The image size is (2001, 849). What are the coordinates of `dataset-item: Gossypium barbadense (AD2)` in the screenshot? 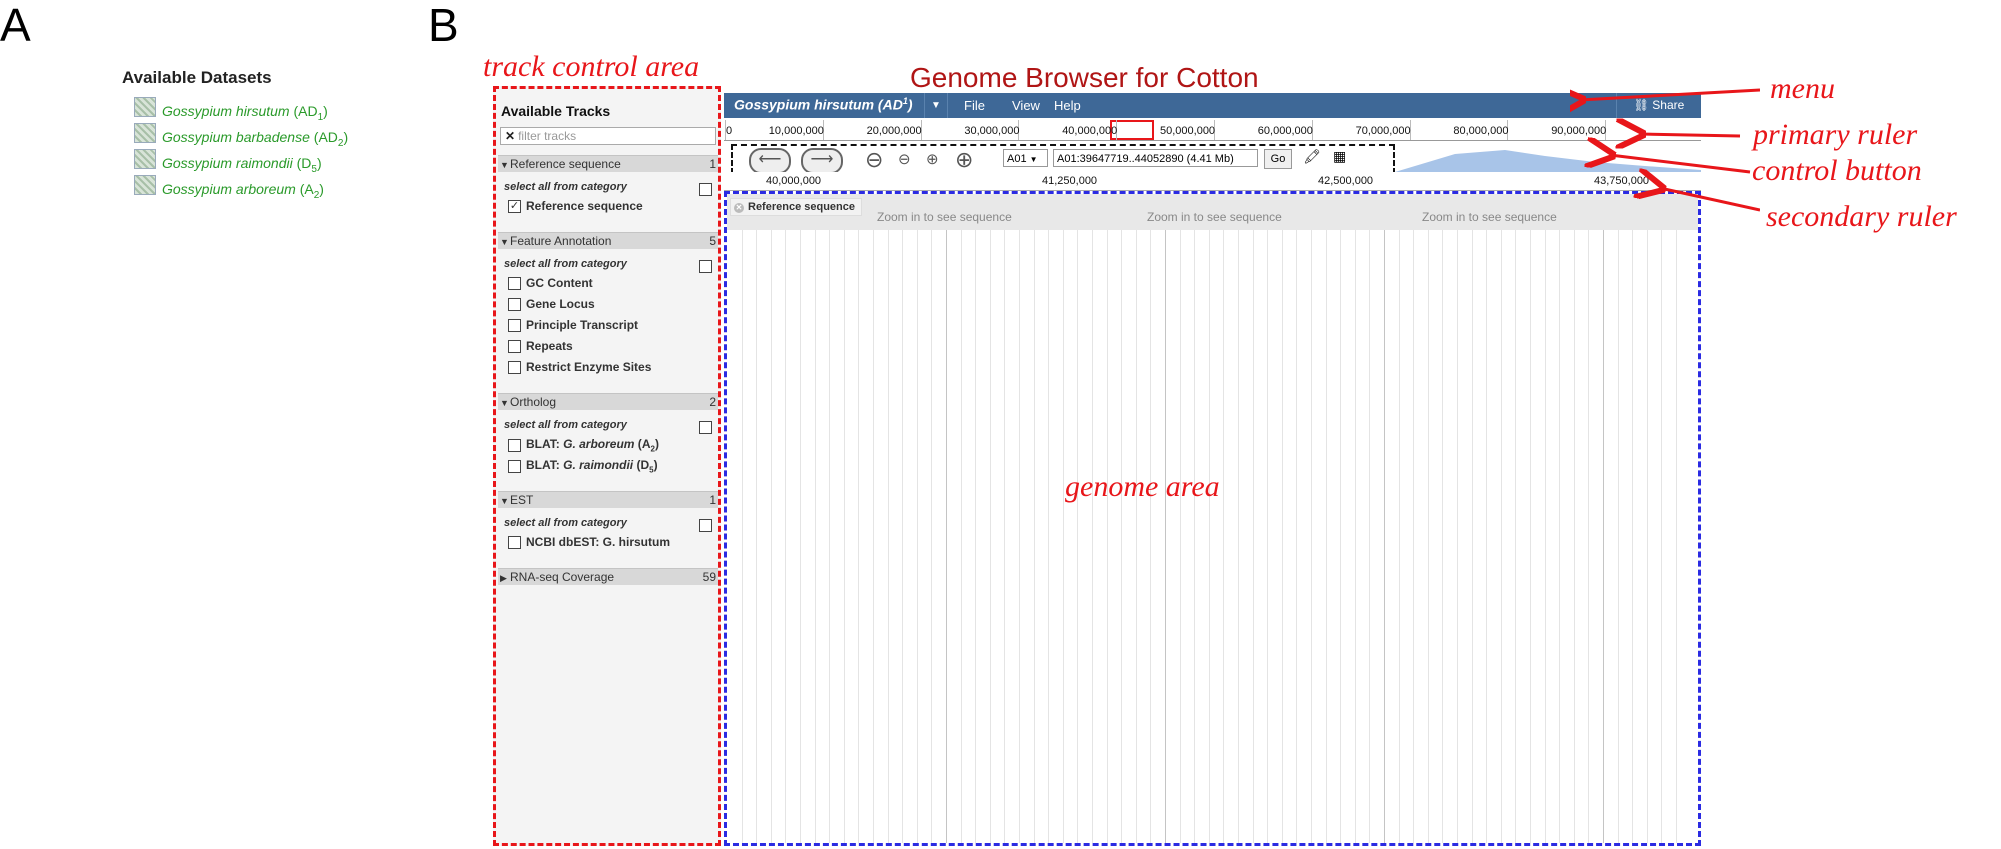 It's located at (241, 137).